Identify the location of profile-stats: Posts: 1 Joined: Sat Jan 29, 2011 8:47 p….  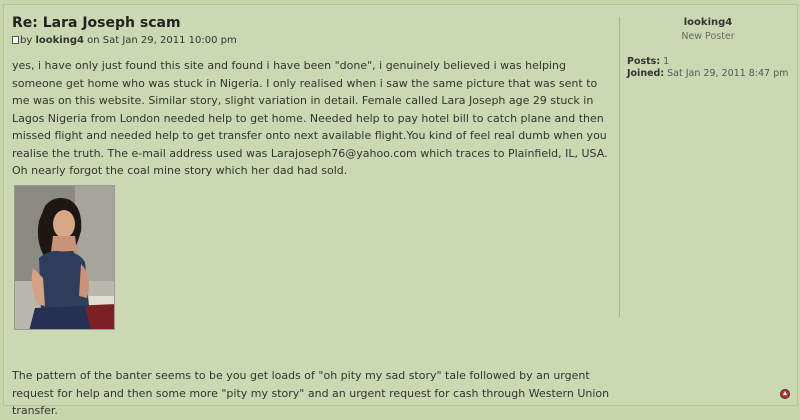
(708, 68).